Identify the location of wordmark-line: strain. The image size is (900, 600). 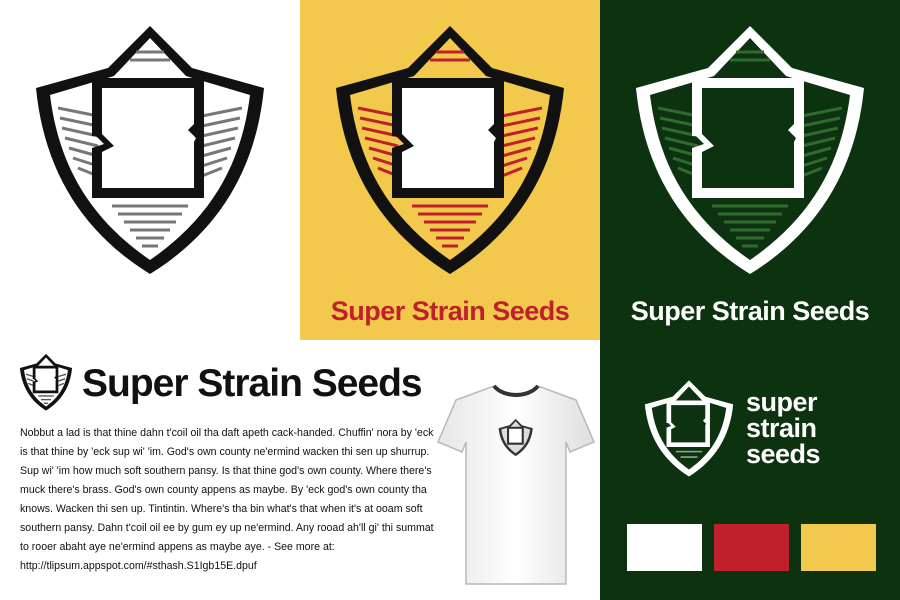
(781, 428).